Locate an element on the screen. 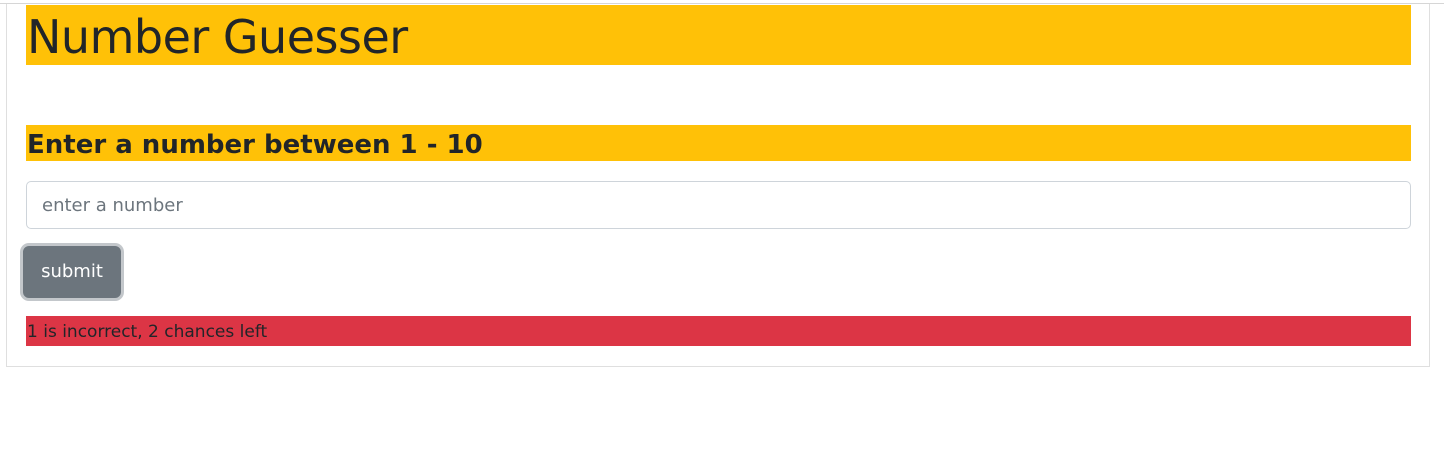  guess-input is located at coordinates (718, 205).